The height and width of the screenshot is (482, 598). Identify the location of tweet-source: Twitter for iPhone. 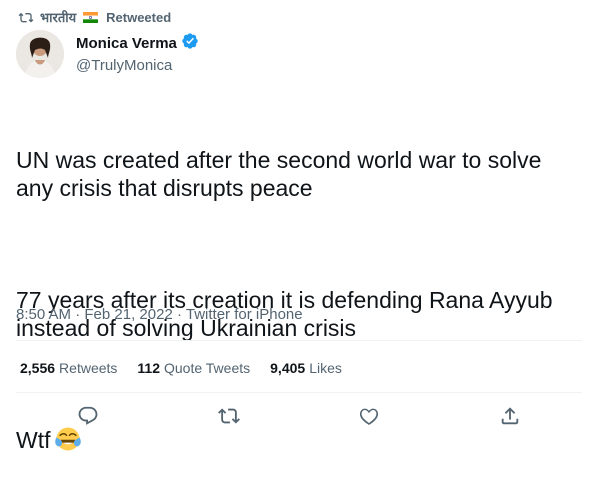
(244, 314).